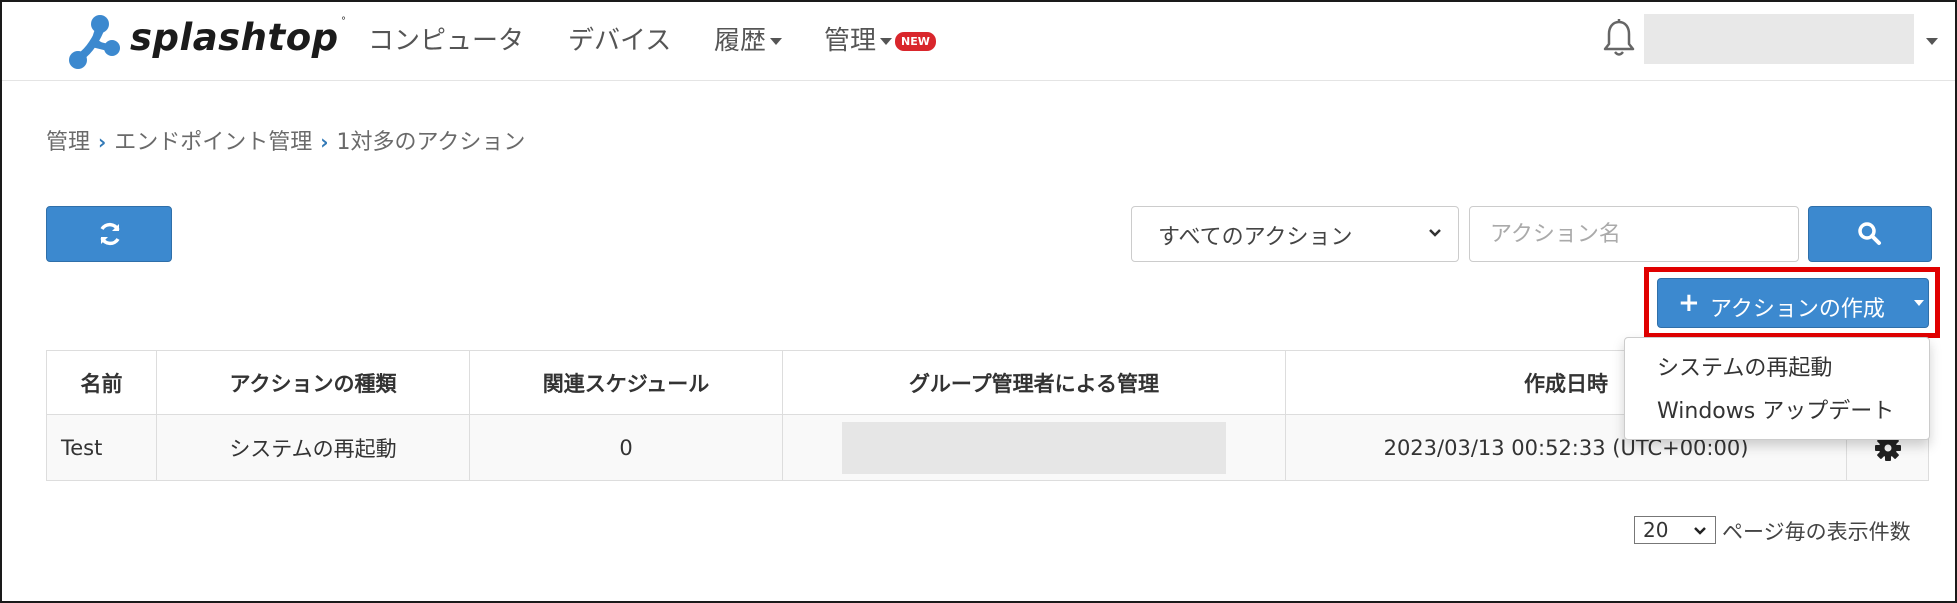 This screenshot has height=603, width=1957. I want to click on nav-computers: コンピュータ, so click(446, 38).